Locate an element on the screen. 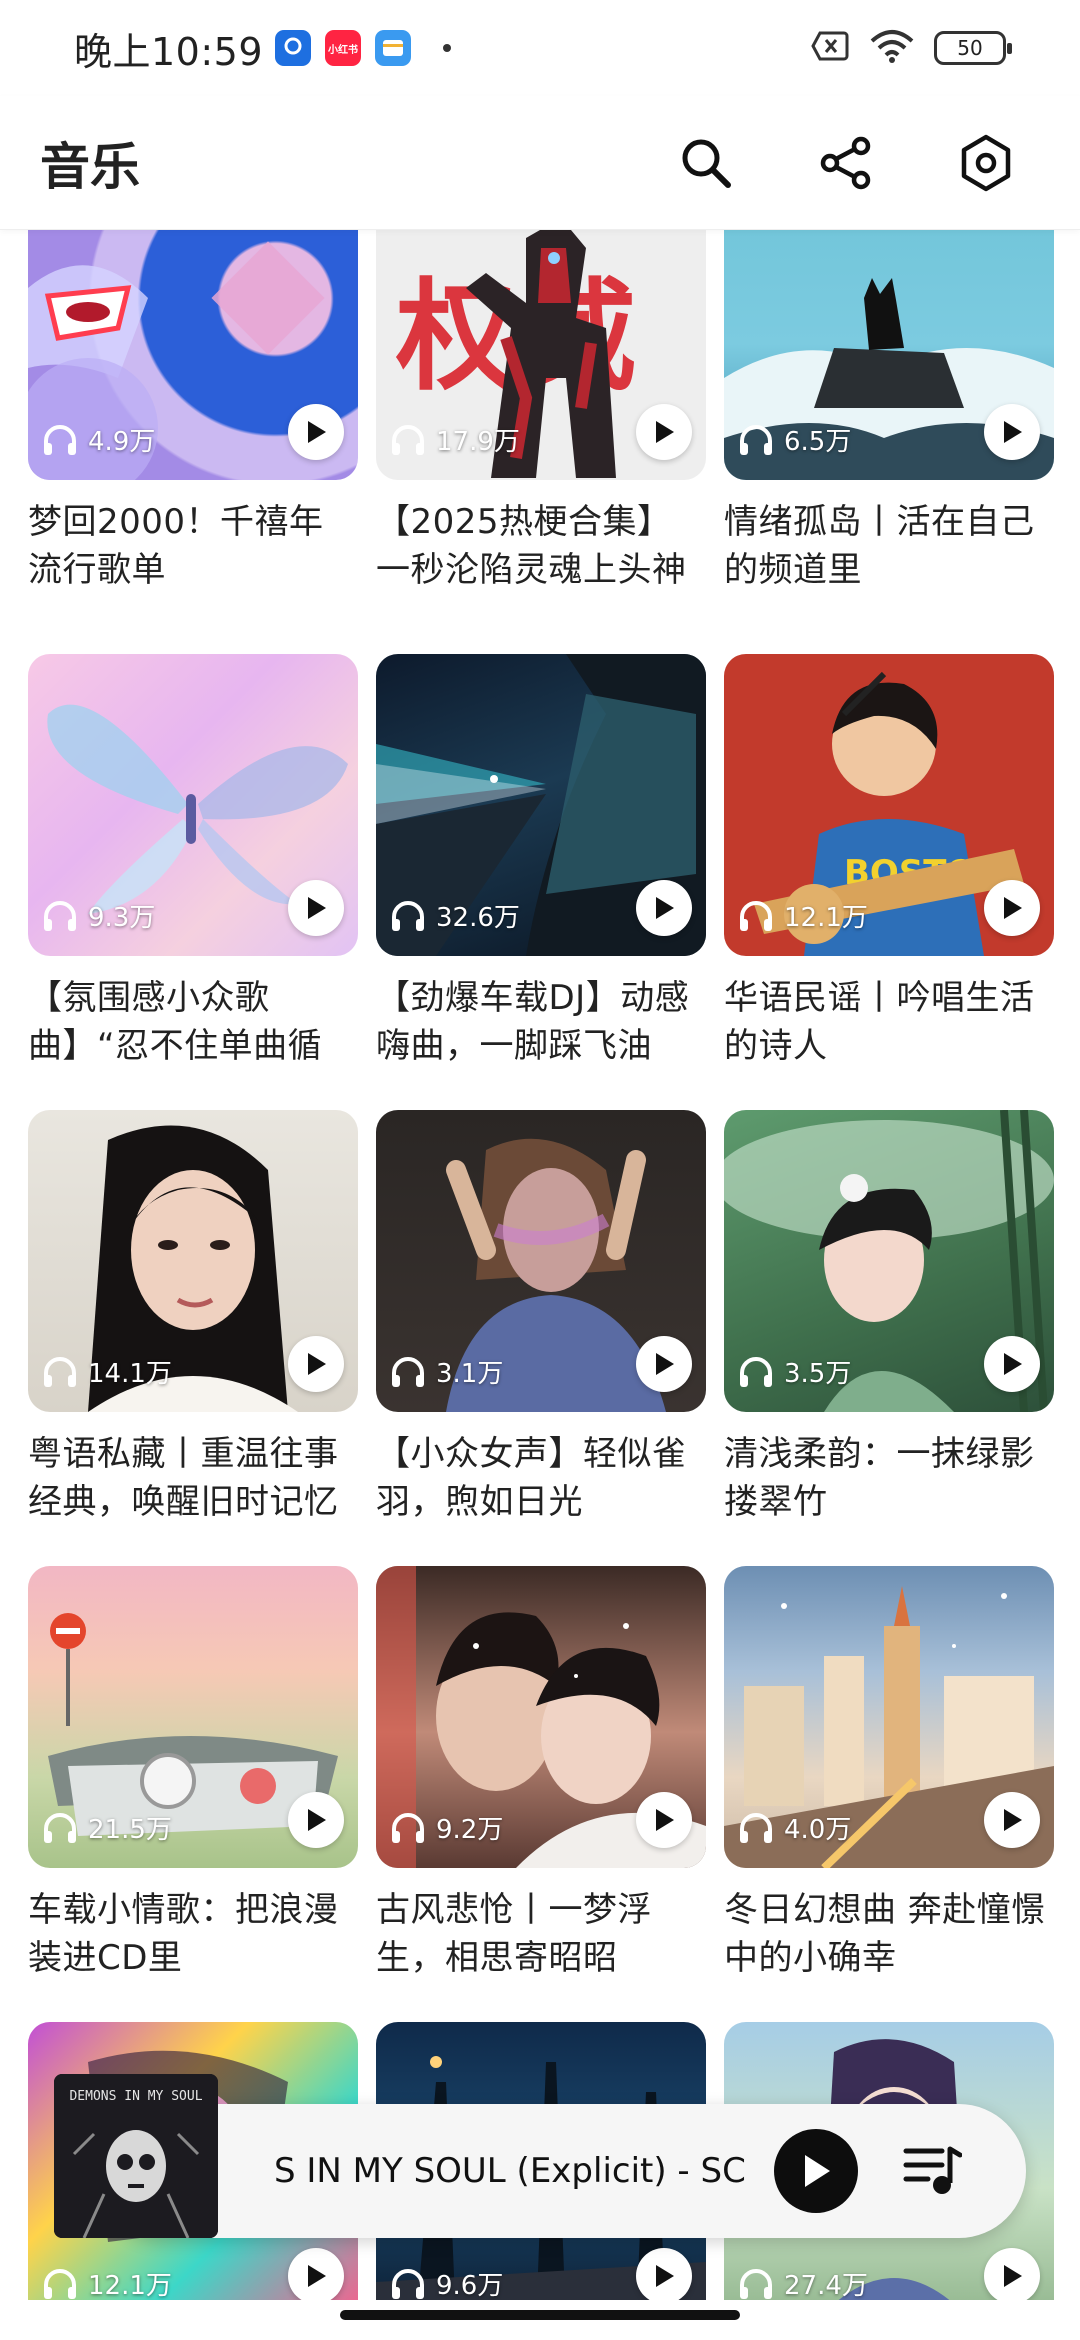  settings-button is located at coordinates (986, 163).